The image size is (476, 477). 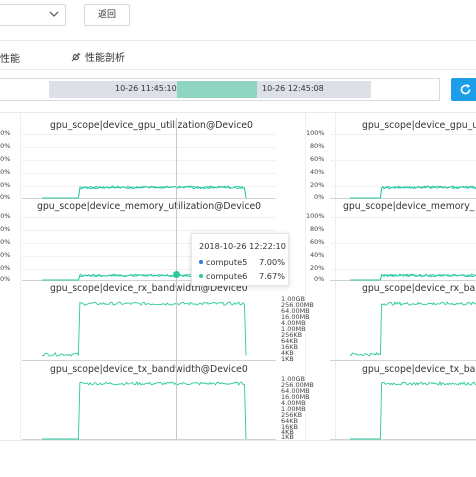 What do you see at coordinates (107, 15) in the screenshot?
I see `back-button: 返回` at bounding box center [107, 15].